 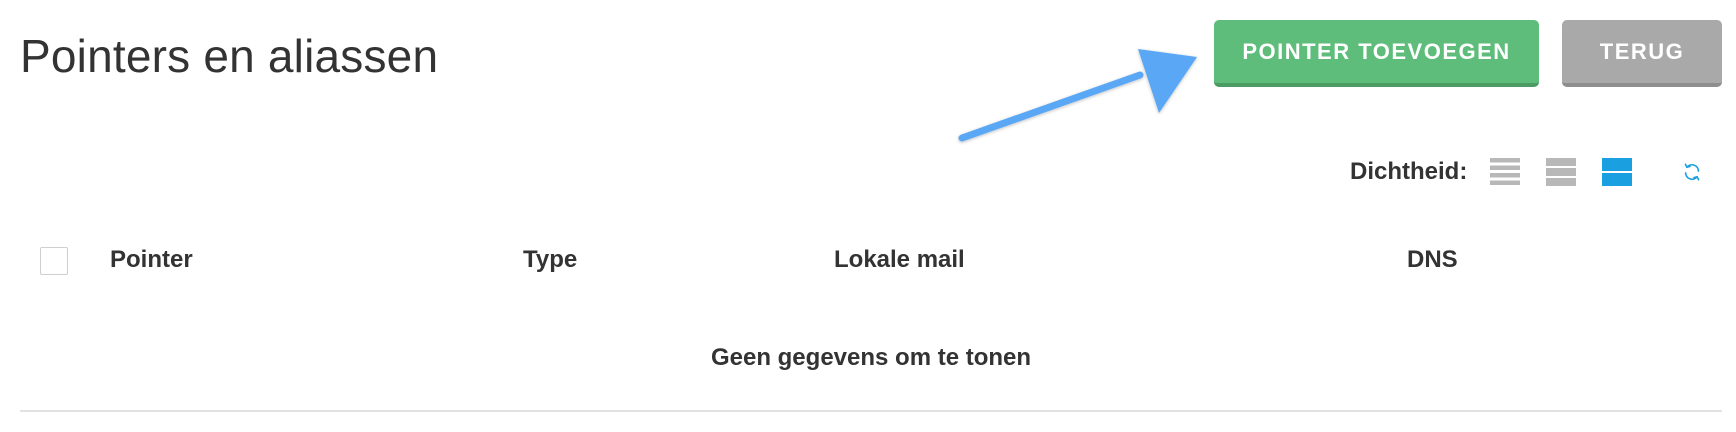 What do you see at coordinates (1617, 172) in the screenshot?
I see `density-comfortable-icon` at bounding box center [1617, 172].